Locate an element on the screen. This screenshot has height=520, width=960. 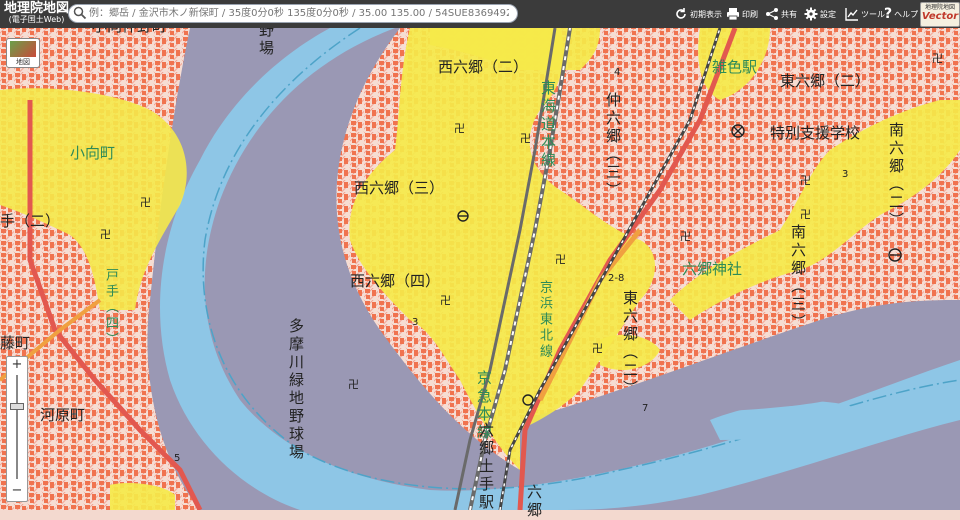
label-block-3a: 3 is located at coordinates (415, 322).